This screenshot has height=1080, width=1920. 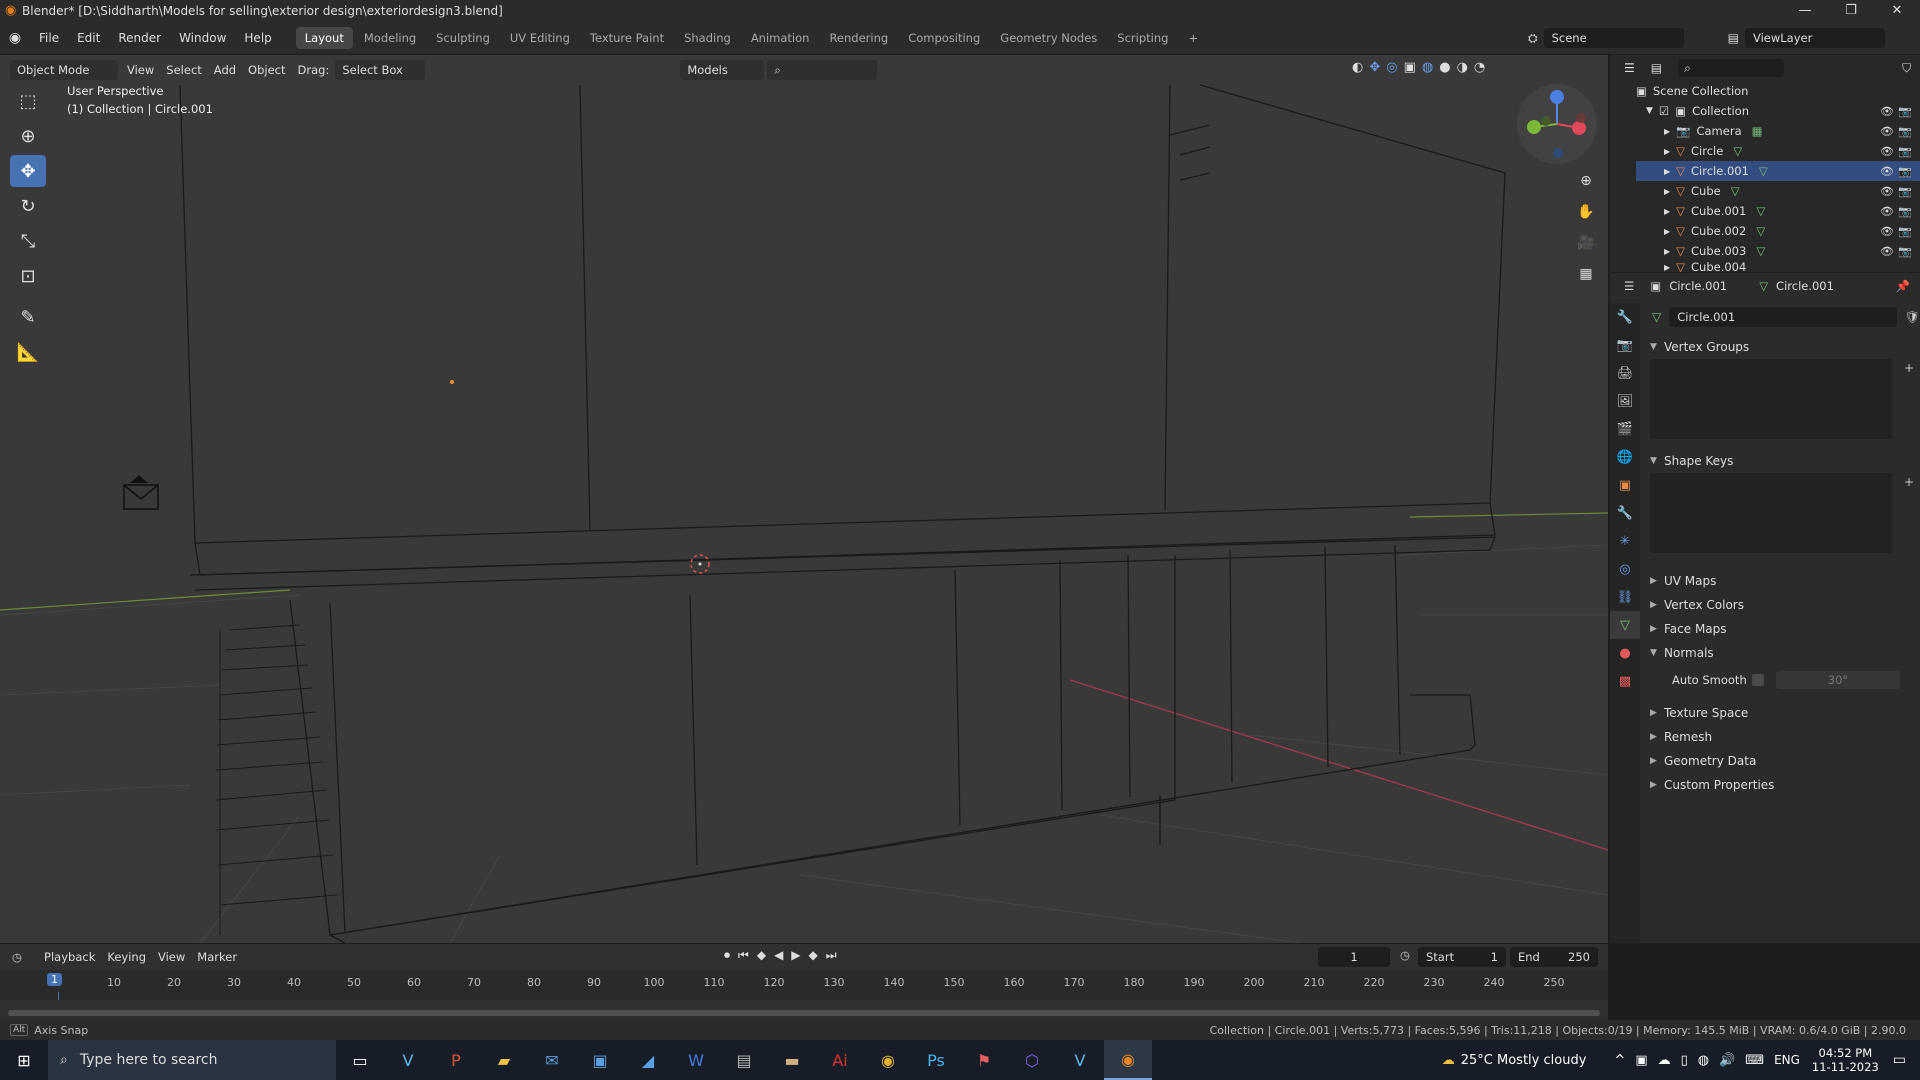 What do you see at coordinates (1625, 401) in the screenshot?
I see `view-layer-tab-icon: 🖼` at bounding box center [1625, 401].